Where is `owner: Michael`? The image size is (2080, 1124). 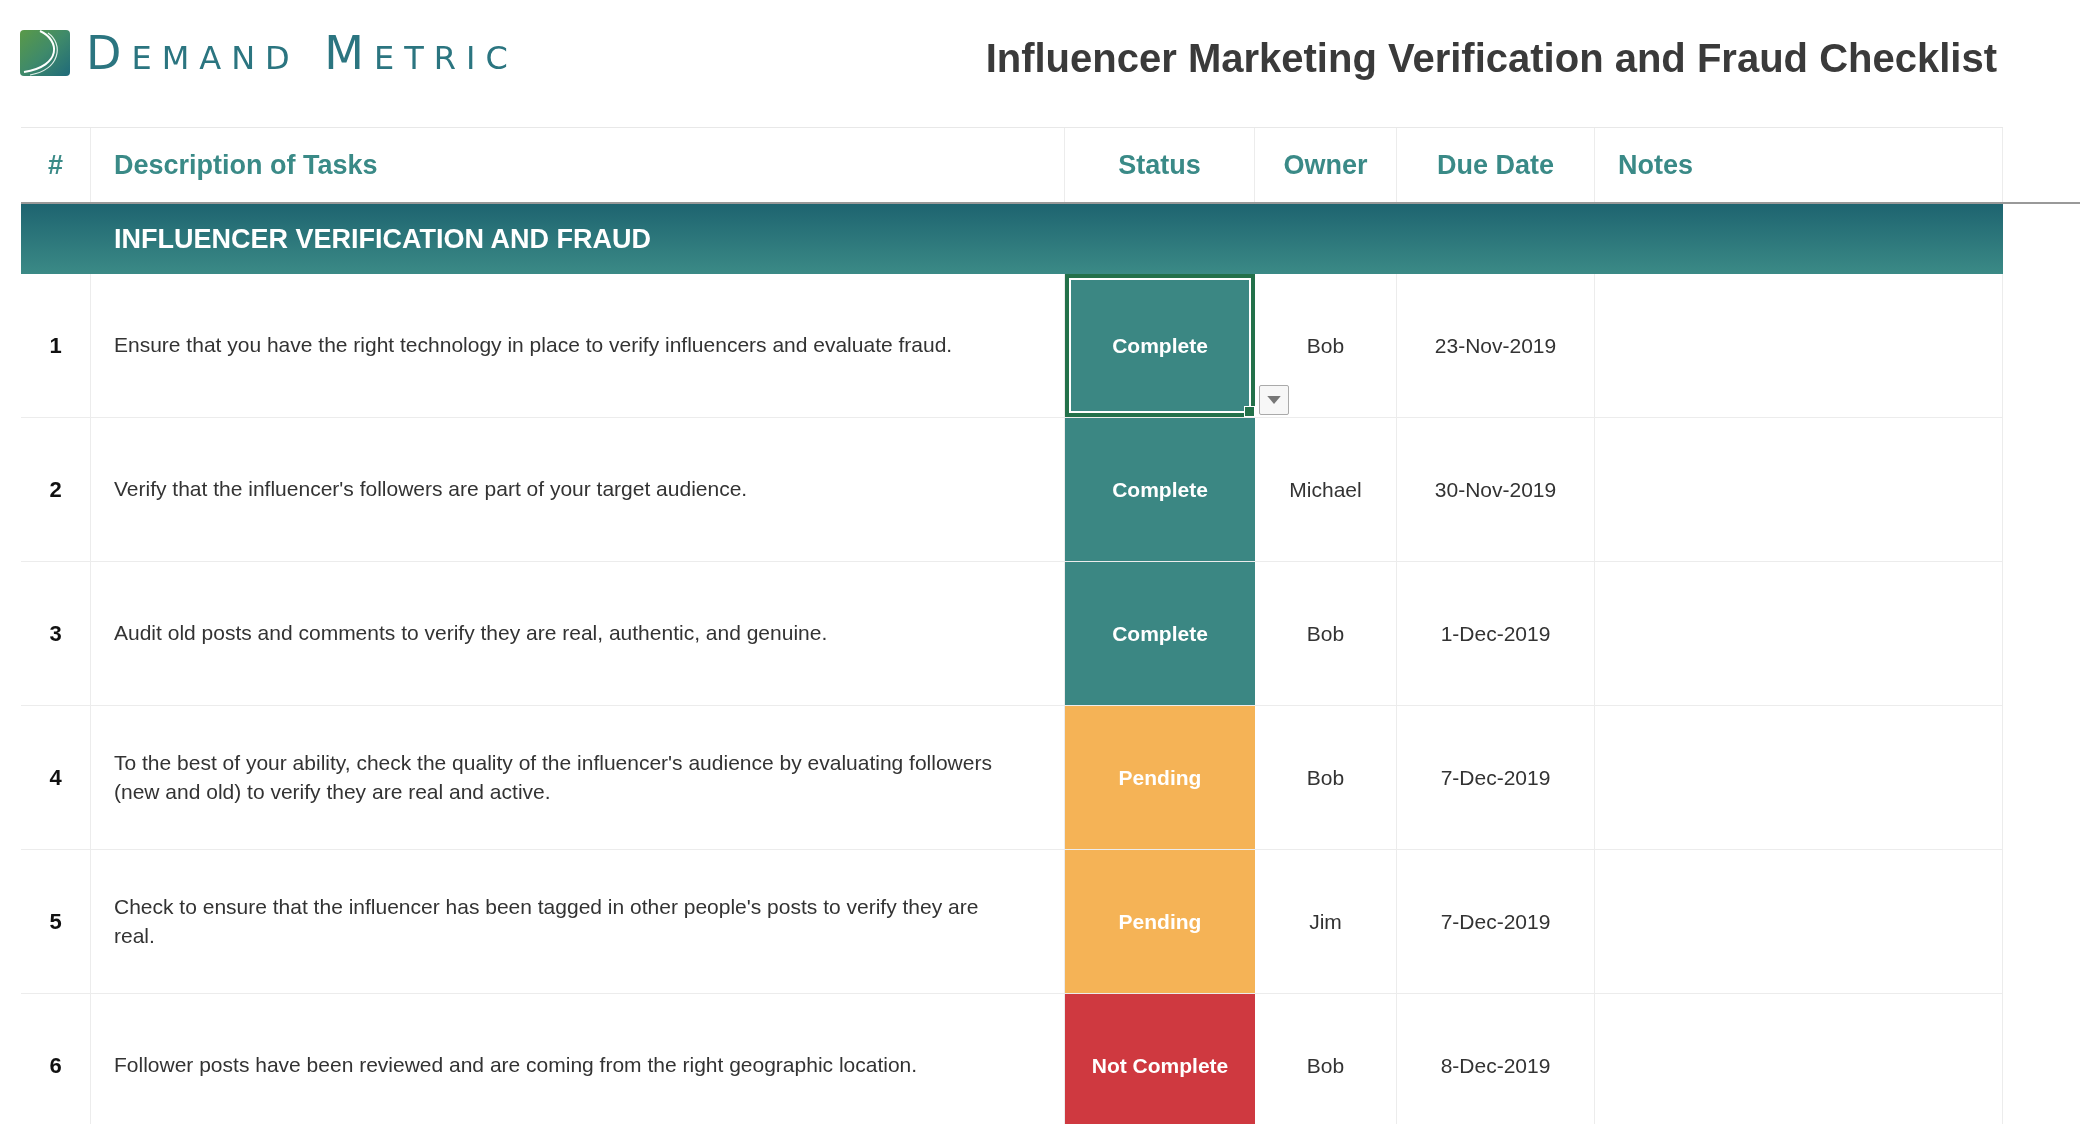
owner: Michael is located at coordinates (1325, 489).